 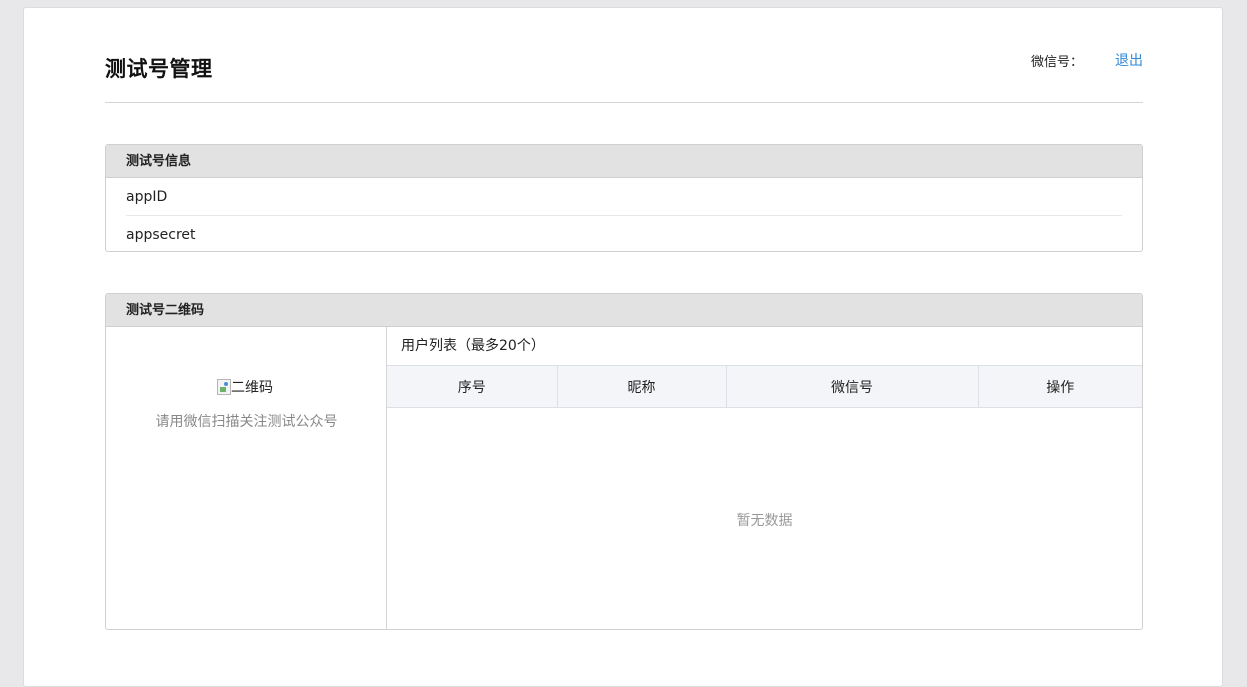 I want to click on test-account-info-panel: 测试号信息 appID appsecret, so click(x=624, y=198).